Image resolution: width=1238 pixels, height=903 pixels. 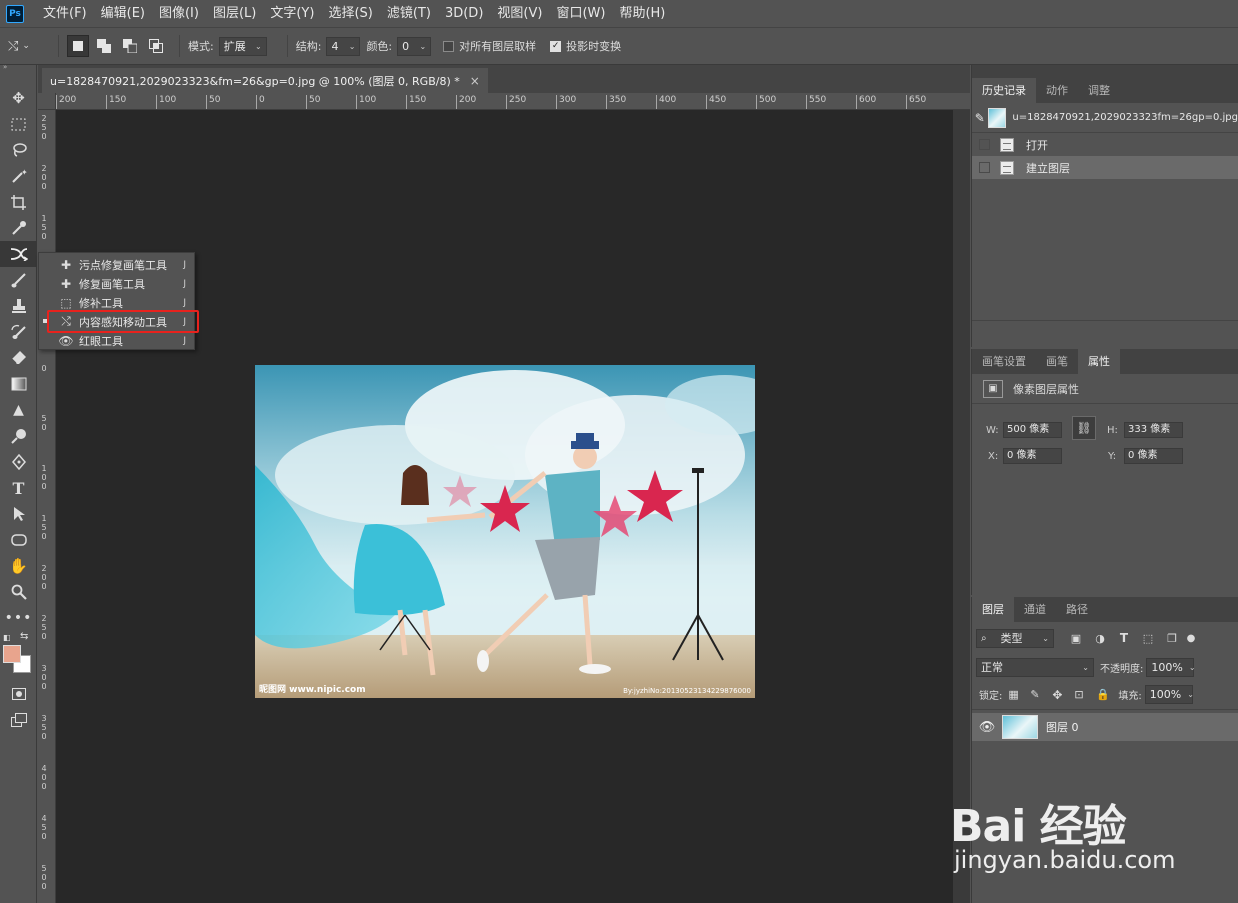 I want to click on tab-paths: 路径, so click(x=1077, y=609).